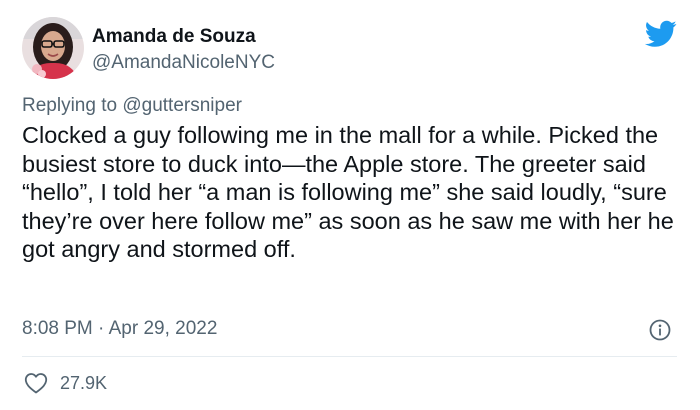 This screenshot has height=410, width=700. Describe the element at coordinates (349, 356) in the screenshot. I see `divider` at that location.